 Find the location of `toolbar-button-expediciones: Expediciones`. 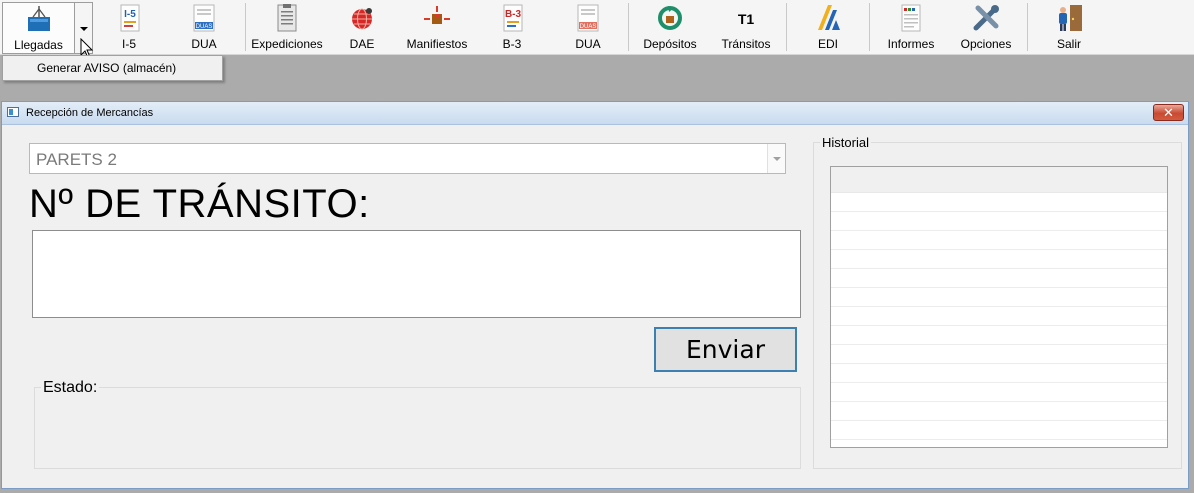

toolbar-button-expediciones: Expediciones is located at coordinates (287, 28).